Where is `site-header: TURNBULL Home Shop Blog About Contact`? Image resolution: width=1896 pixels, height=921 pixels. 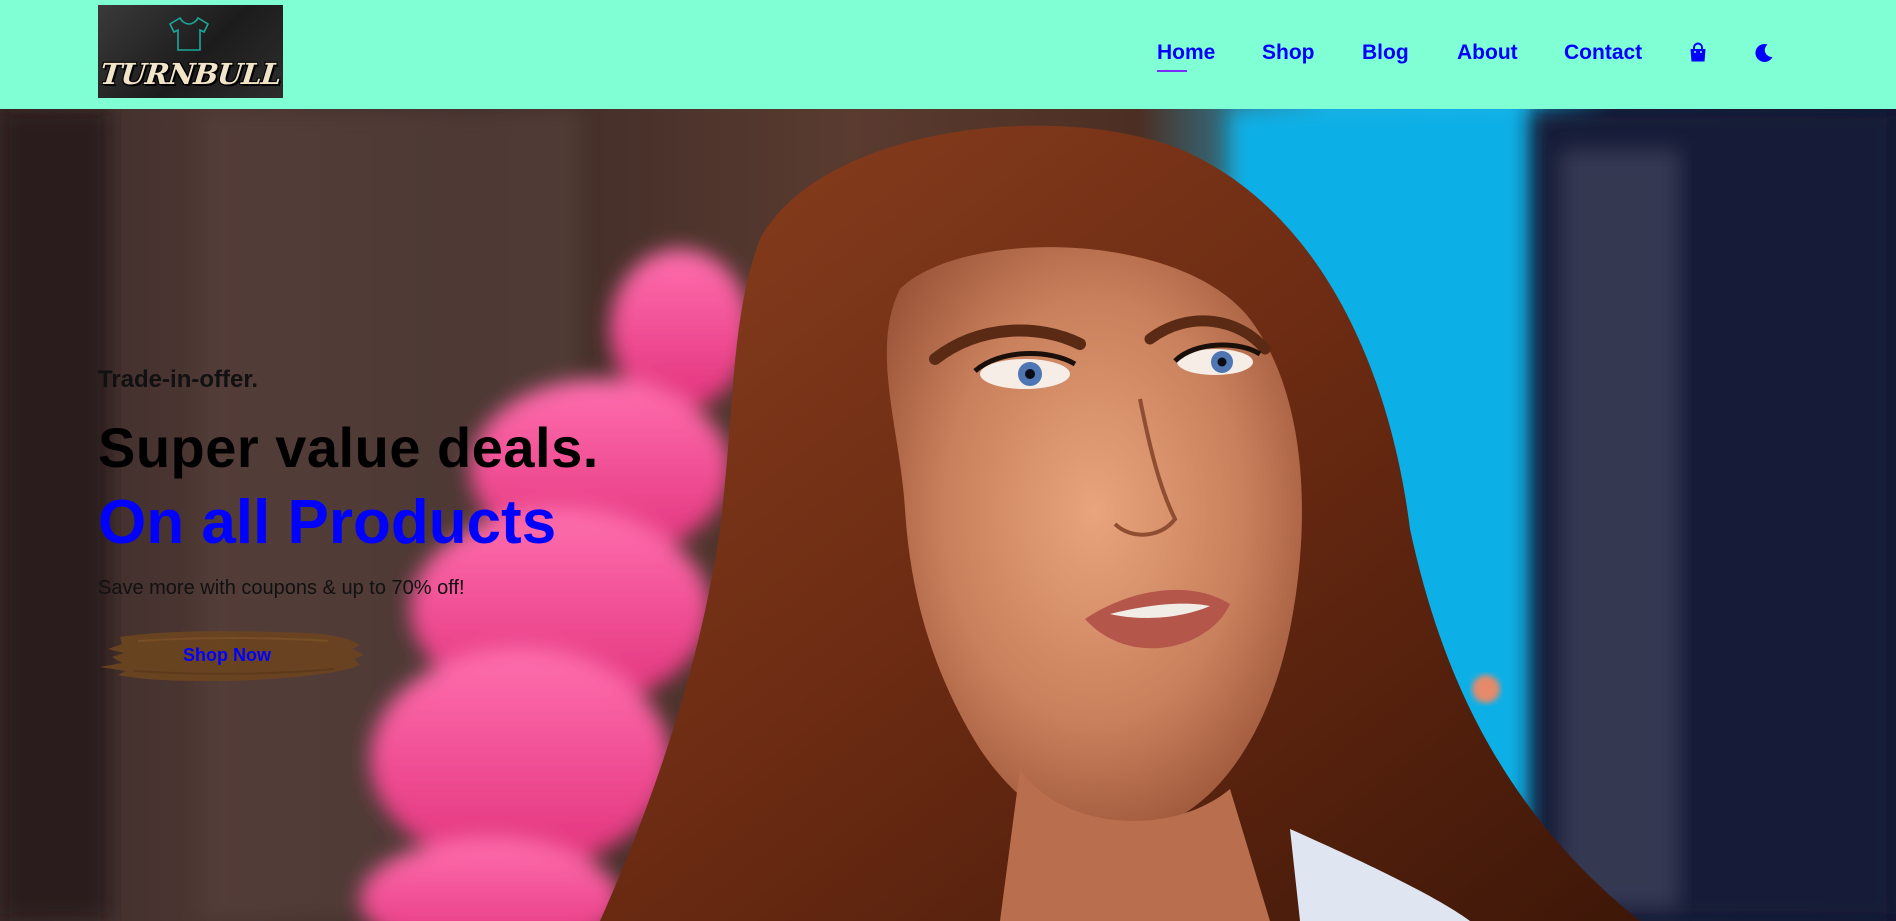
site-header: TURNBULL Home Shop Blog About Contact is located at coordinates (948, 54).